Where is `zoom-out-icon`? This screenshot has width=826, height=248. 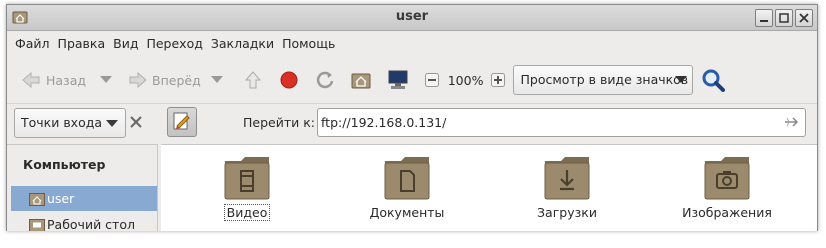
zoom-out-icon is located at coordinates (431, 80).